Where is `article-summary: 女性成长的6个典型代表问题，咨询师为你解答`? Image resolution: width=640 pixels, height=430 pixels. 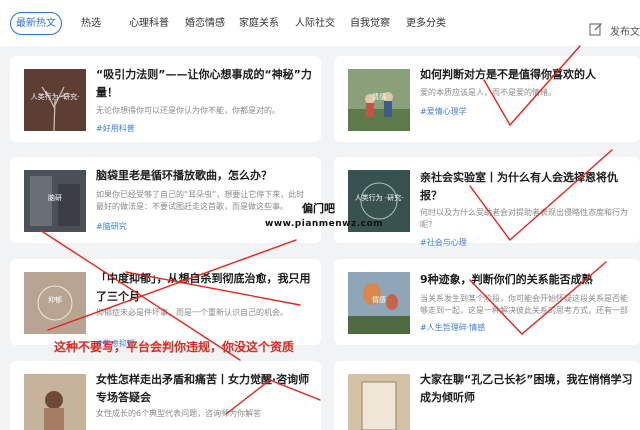 article-summary: 女性成长的6个典型代表问题，咨询师为你解答 is located at coordinates (179, 413).